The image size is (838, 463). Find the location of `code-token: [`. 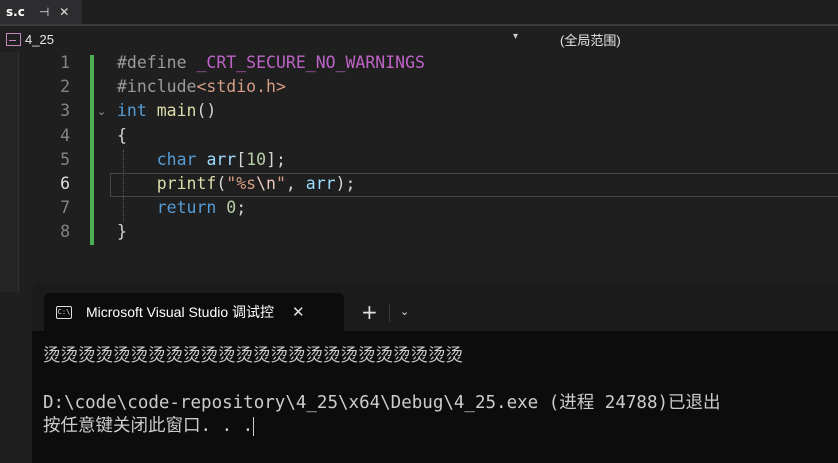

code-token: [ is located at coordinates (241, 159).